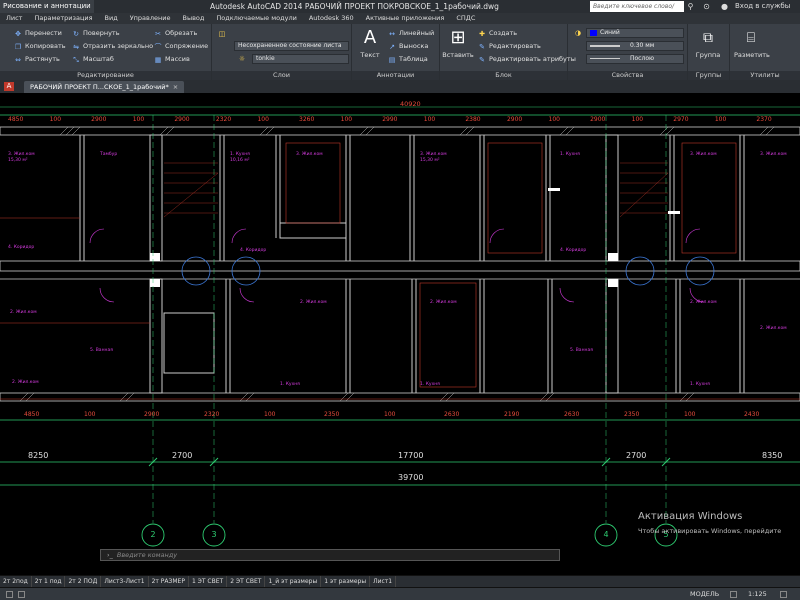 The width and height of the screenshot is (800, 600). I want to click on bottom-dim-label: 100, so click(390, 414).